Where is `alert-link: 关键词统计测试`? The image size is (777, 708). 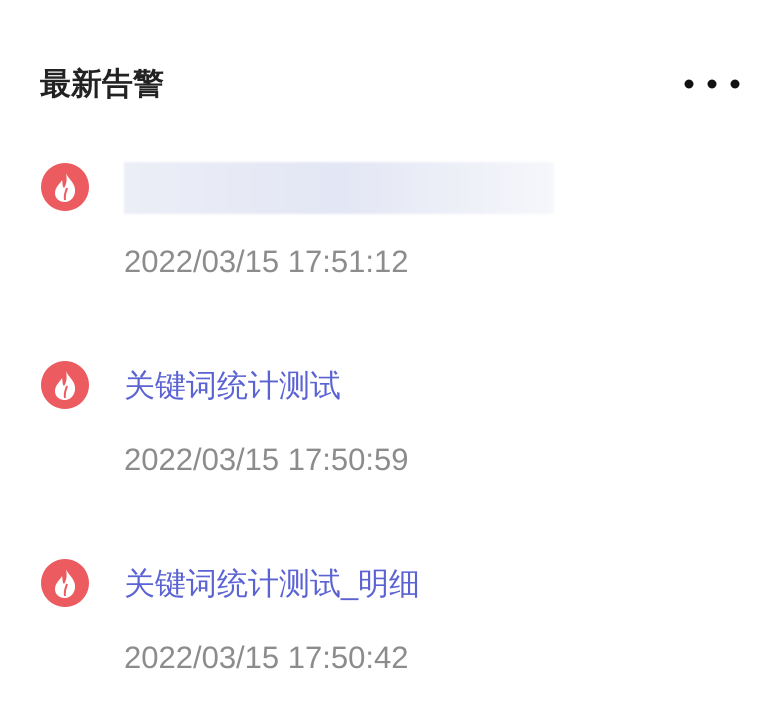 alert-link: 关键词统计测试 is located at coordinates (266, 386).